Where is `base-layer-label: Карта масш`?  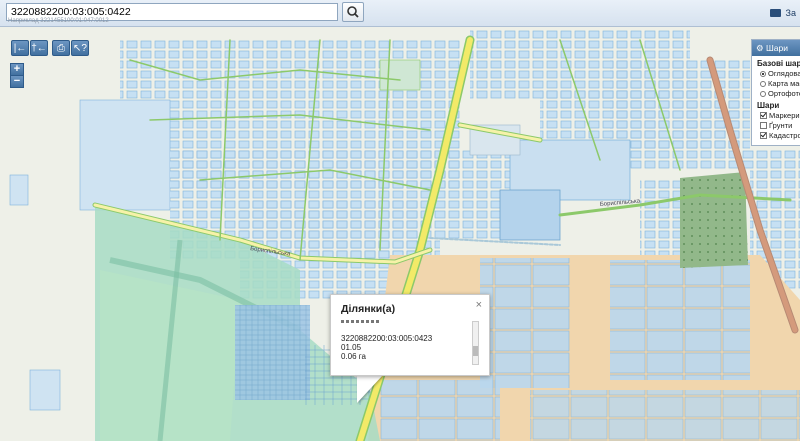
base-layer-label: Карта масш is located at coordinates (784, 83).